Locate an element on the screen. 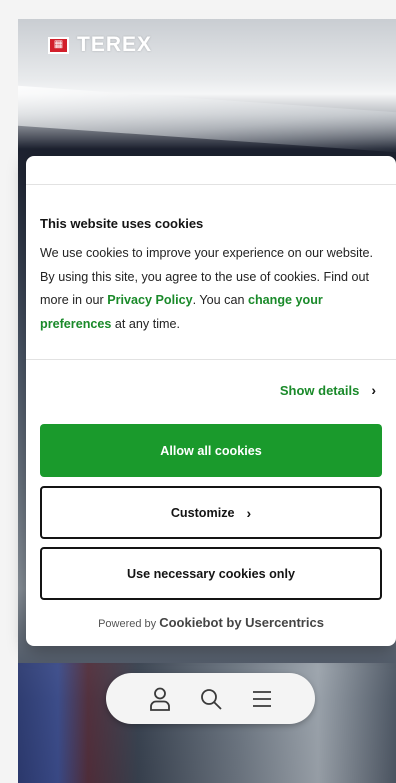 The image size is (396, 783). body-text-part-2: . You can is located at coordinates (220, 300).